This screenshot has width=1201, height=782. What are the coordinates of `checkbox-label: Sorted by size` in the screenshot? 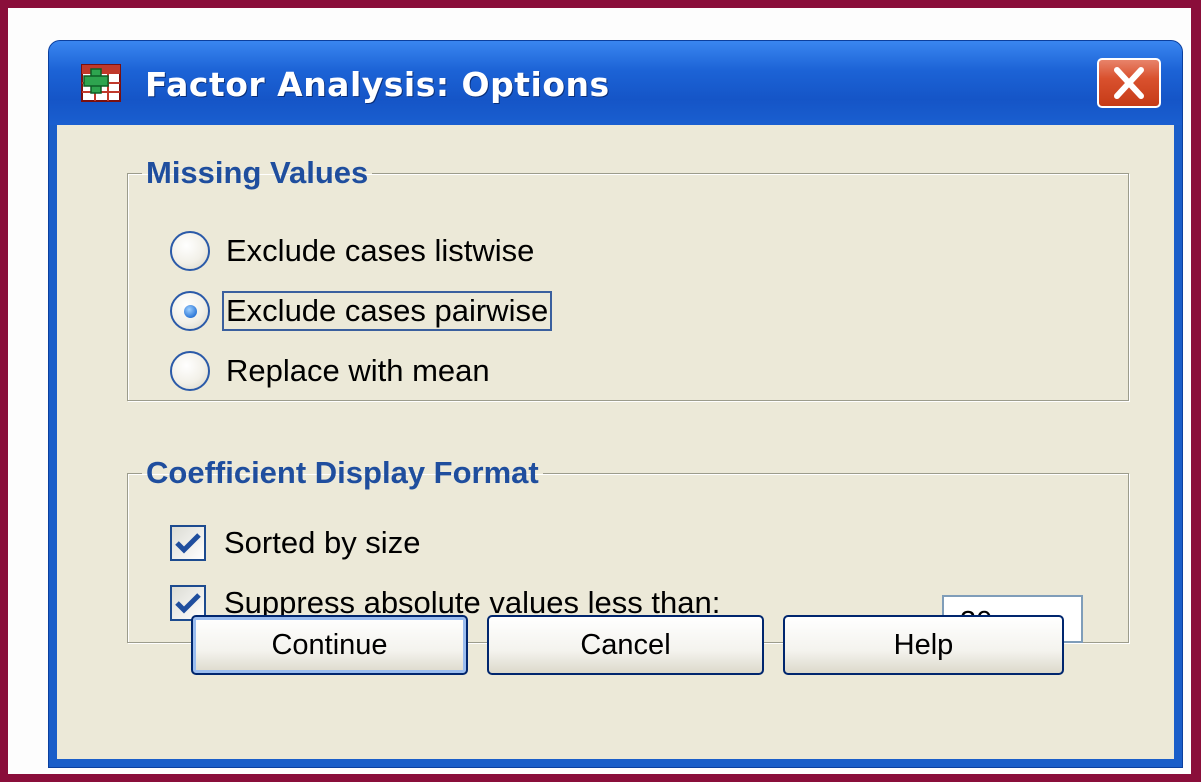 It's located at (322, 542).